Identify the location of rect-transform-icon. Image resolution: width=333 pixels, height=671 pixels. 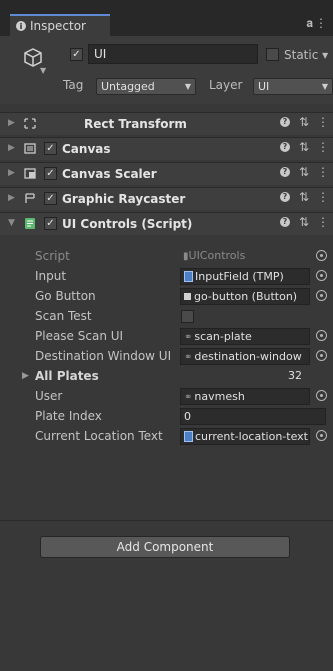
(30, 123).